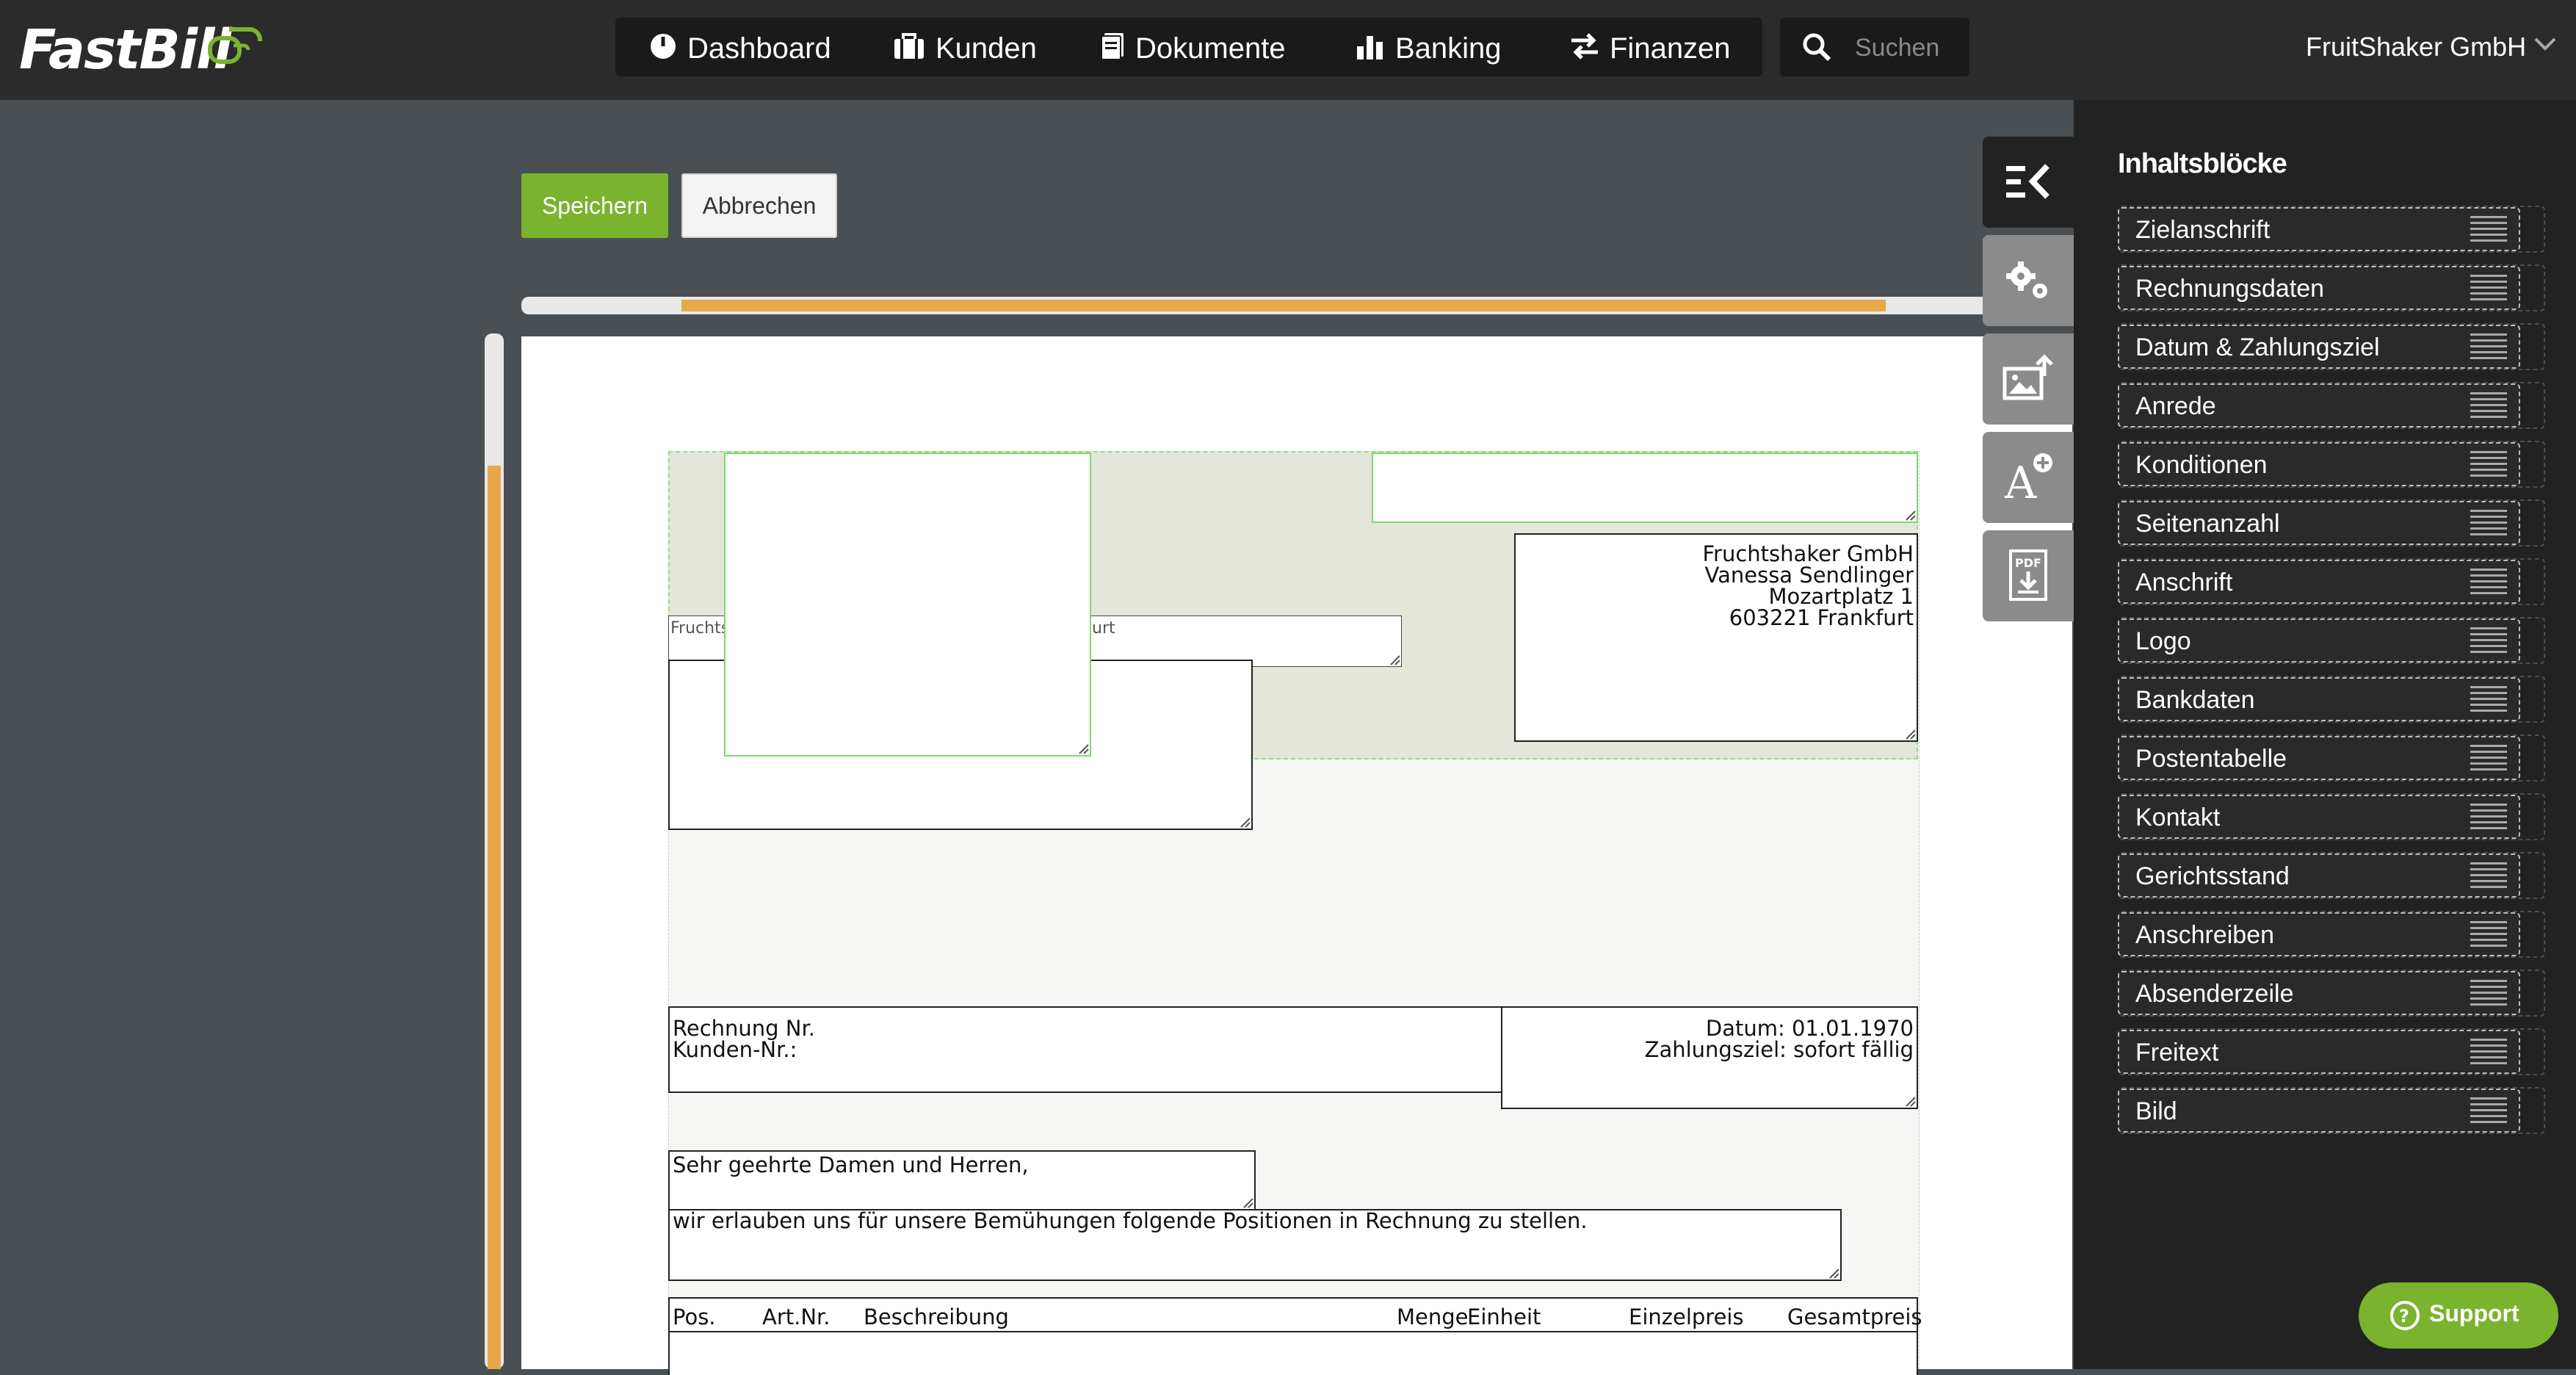  I want to click on company-switcher: FruitShaker GmbH, so click(2416, 47).